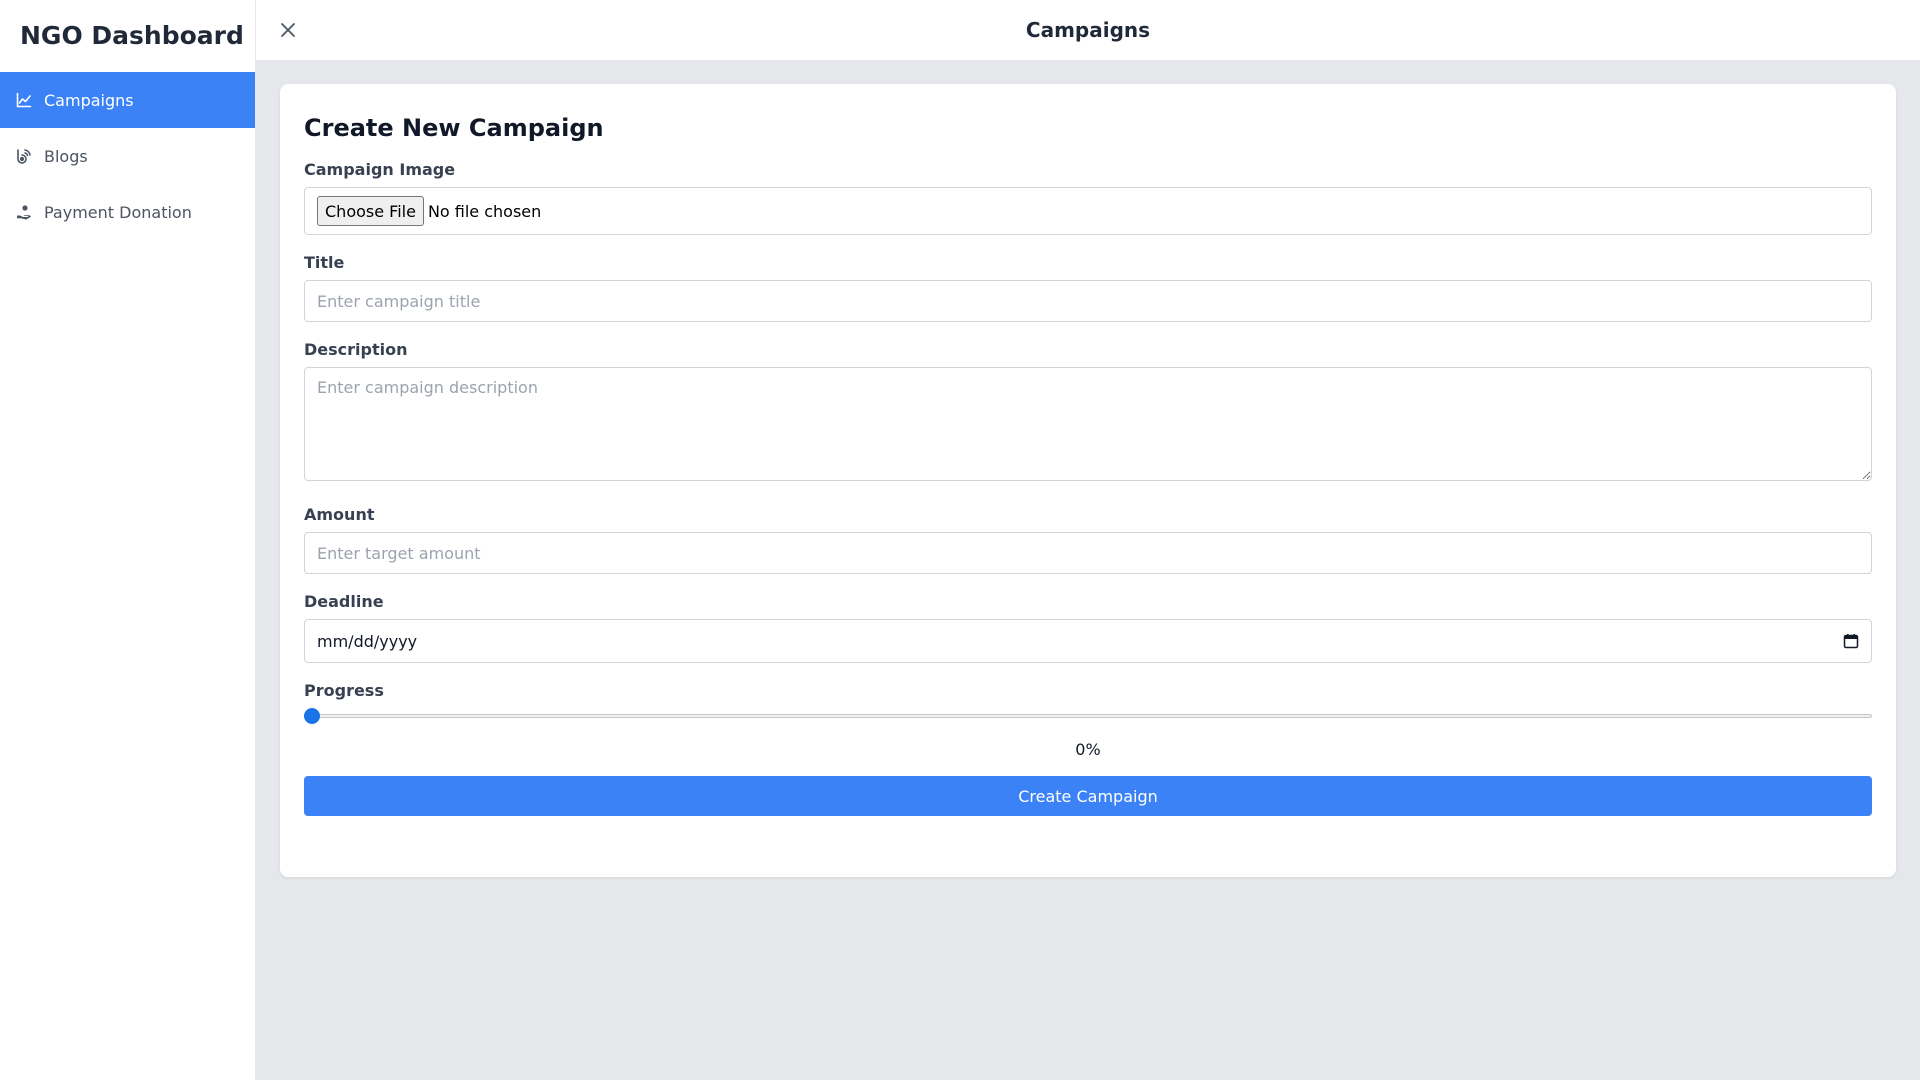 Image resolution: width=1920 pixels, height=1080 pixels. Describe the element at coordinates (324, 262) in the screenshot. I see `title-label: Title` at that location.